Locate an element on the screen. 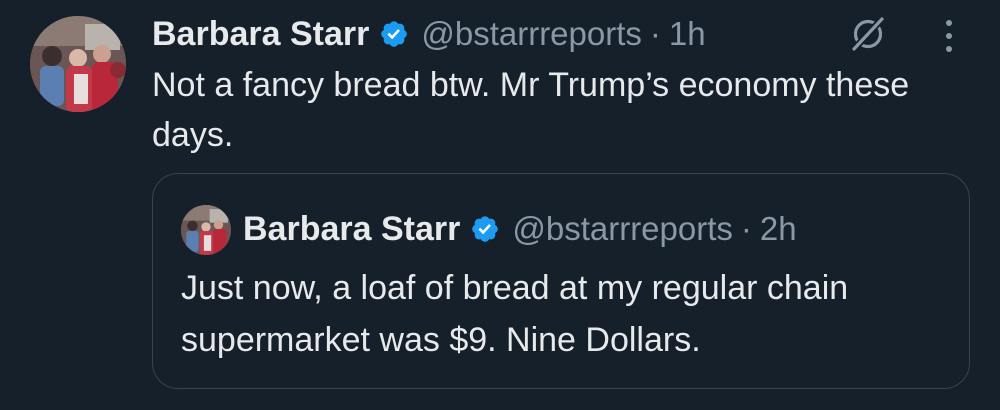  quoted-timestamp: 2h is located at coordinates (778, 229).